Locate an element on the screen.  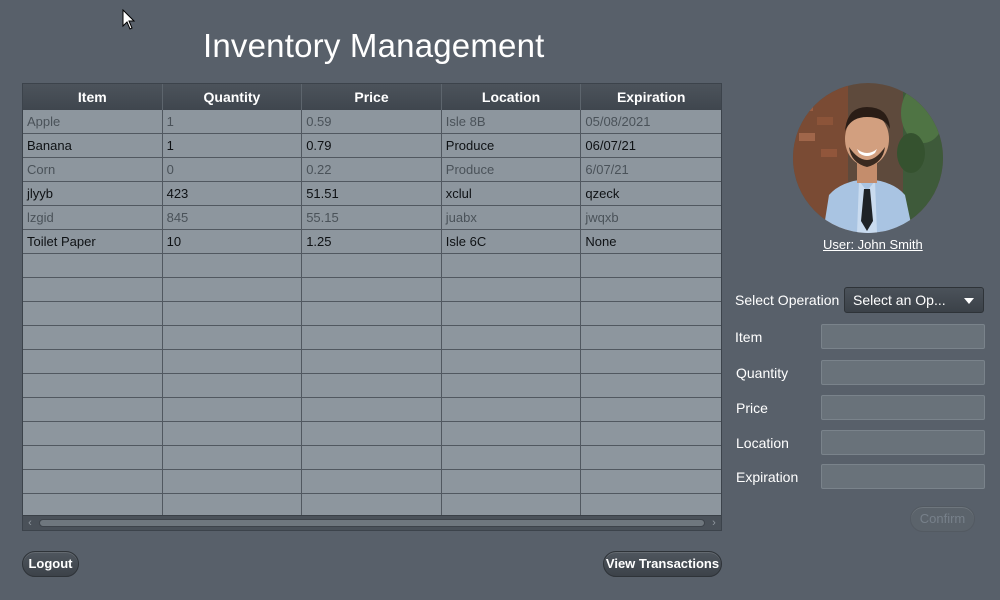
table-row: jlyyb 423 51.51 xclul qzeck is located at coordinates (372, 194).